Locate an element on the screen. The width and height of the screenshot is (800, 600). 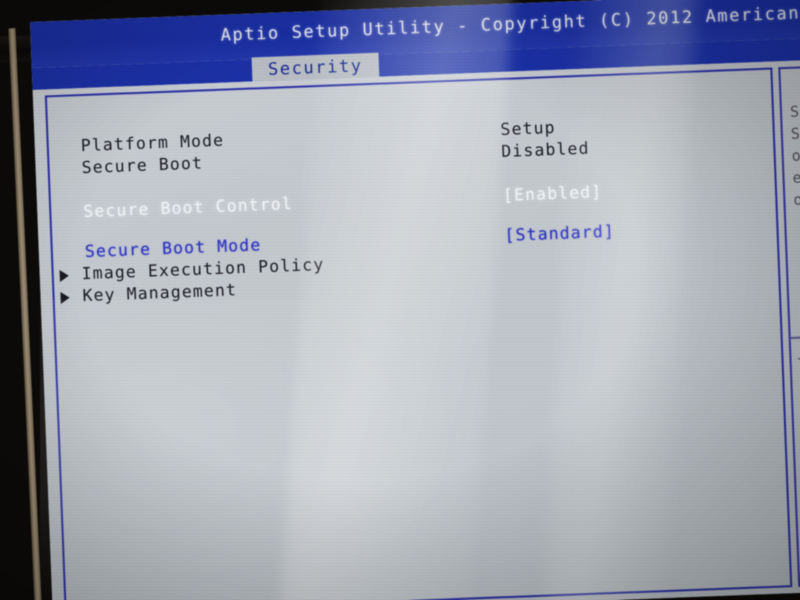
setting-label: Key Management is located at coordinates (159, 292).